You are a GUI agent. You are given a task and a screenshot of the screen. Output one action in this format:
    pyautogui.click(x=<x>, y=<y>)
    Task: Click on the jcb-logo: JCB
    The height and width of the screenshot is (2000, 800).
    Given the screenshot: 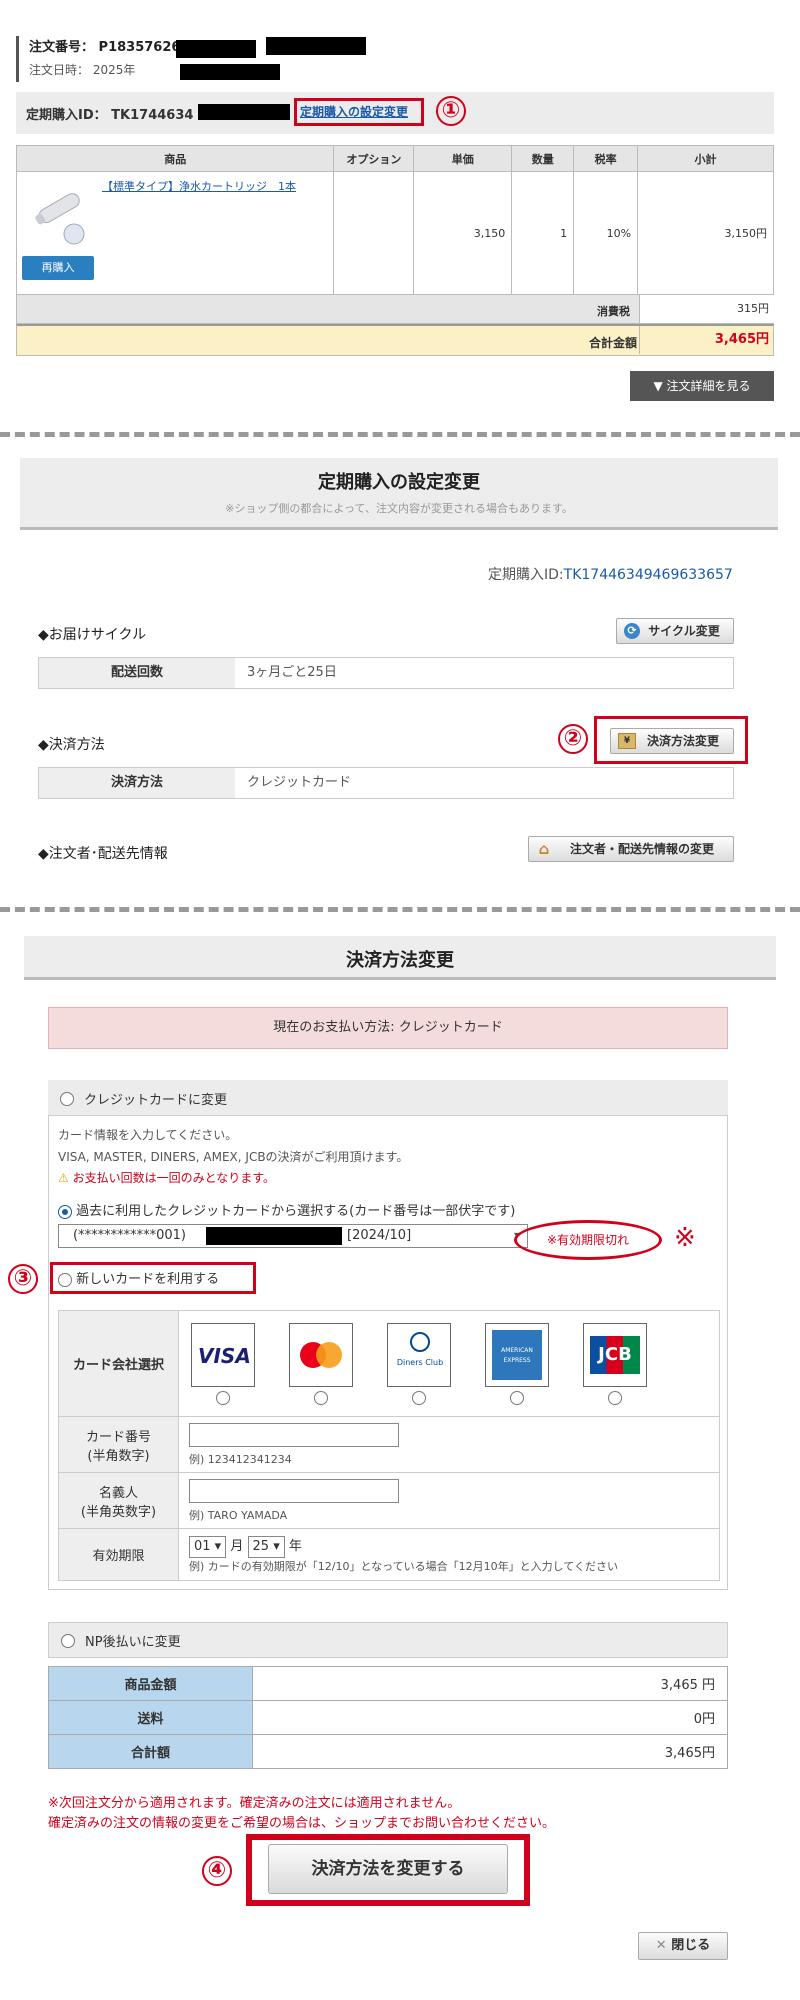 What is the action you would take?
    pyautogui.click(x=615, y=1354)
    